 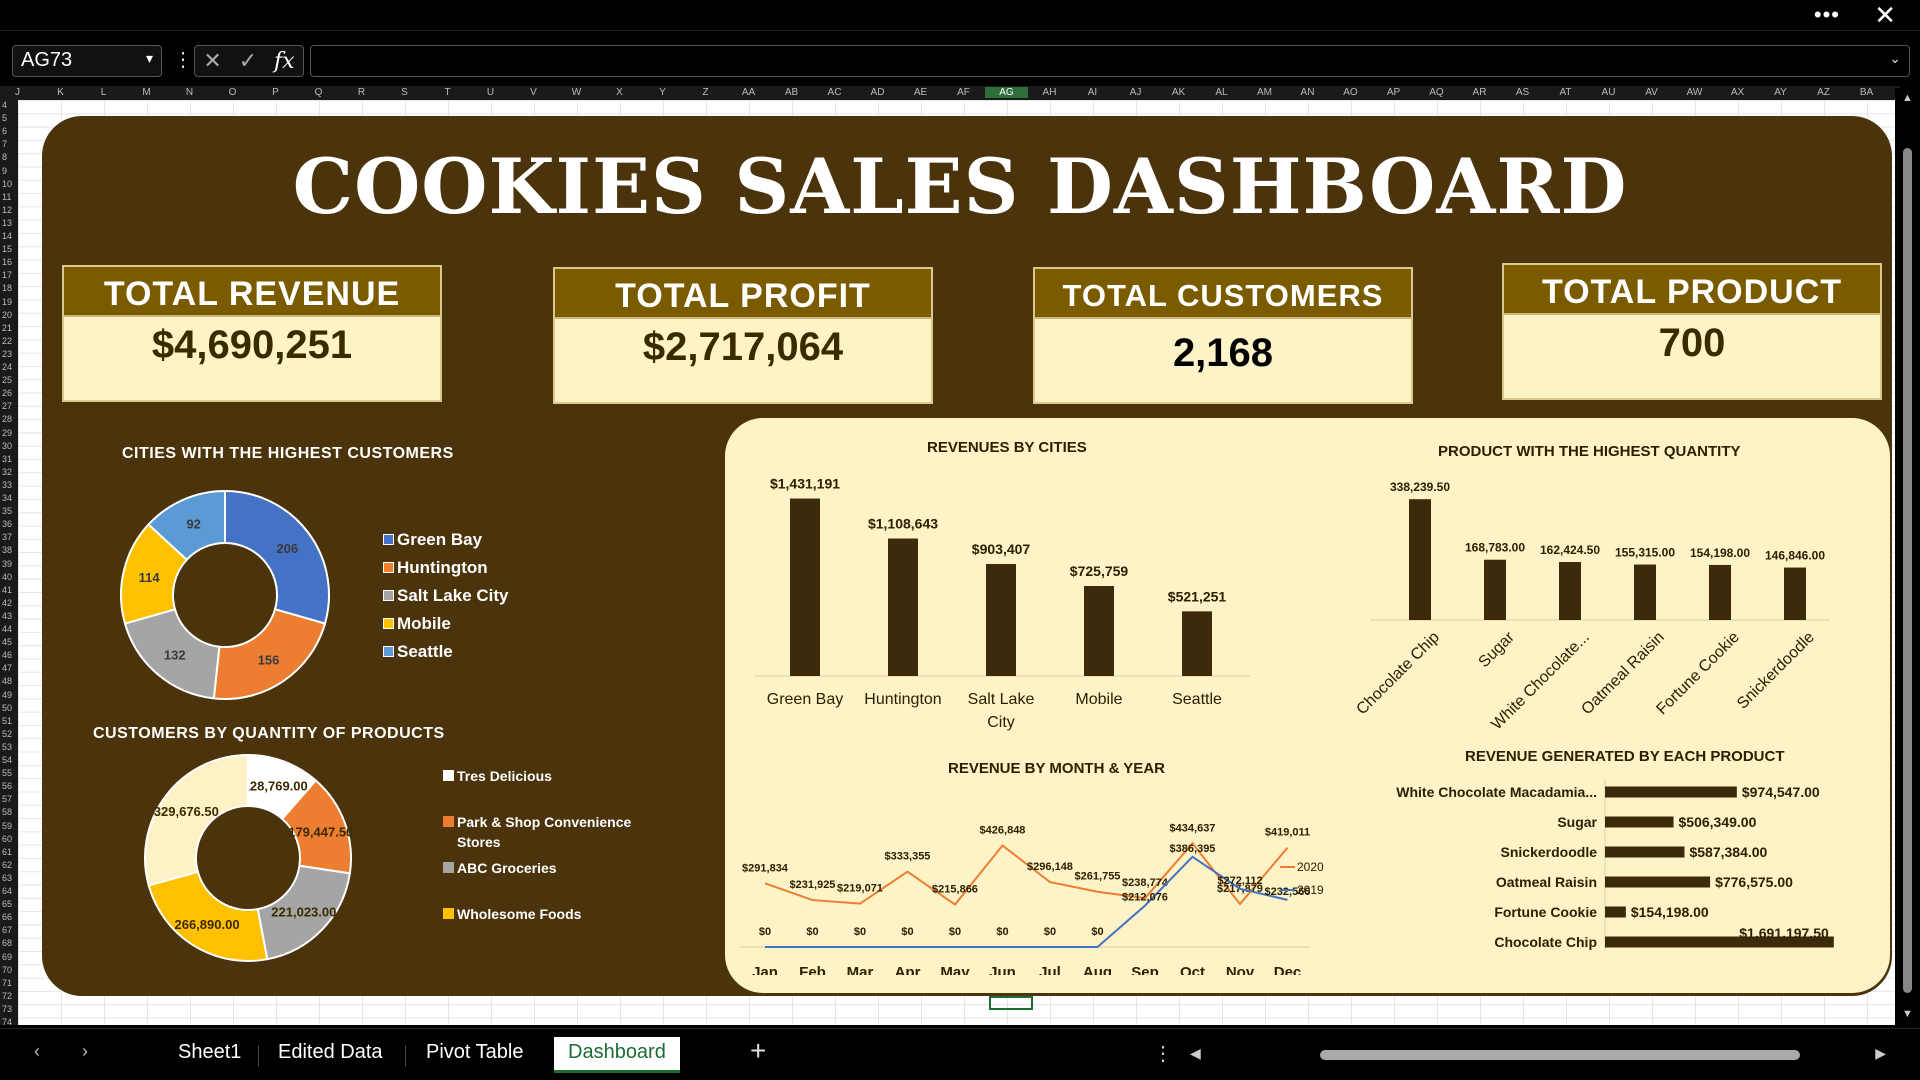 I want to click on row-header: 5, so click(x=5, y=118).